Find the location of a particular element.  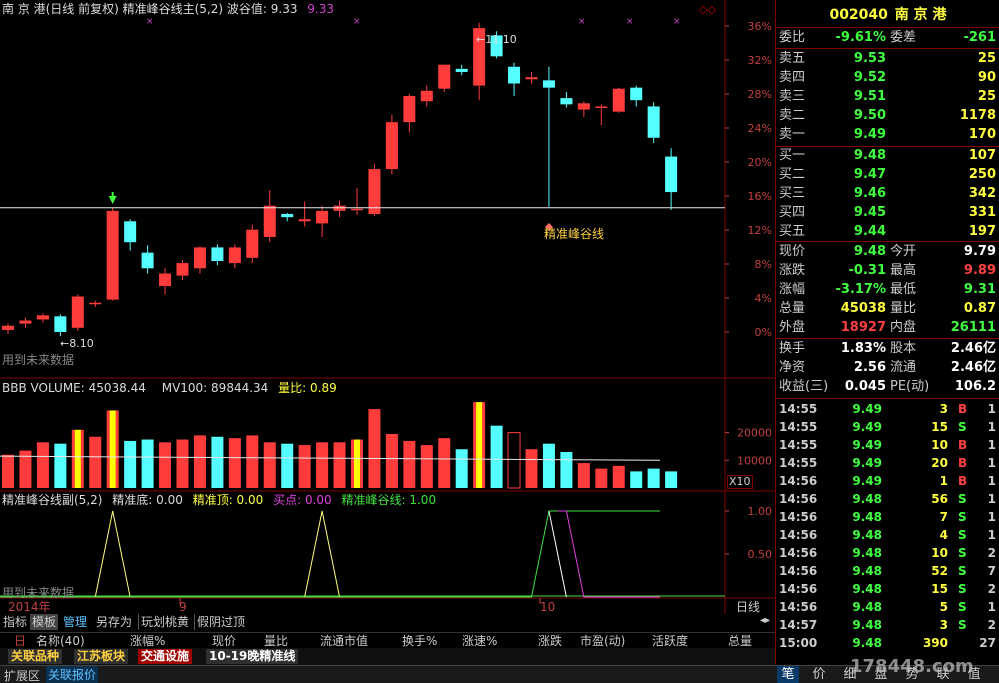

y-tick-label: 0% is located at coordinates (763, 332).